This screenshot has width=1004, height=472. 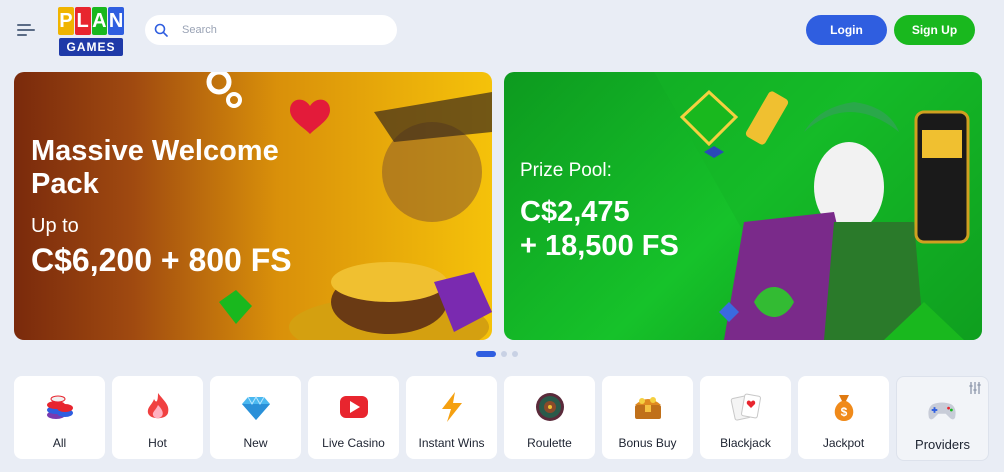 I want to click on signup-button: Sign Up, so click(x=934, y=30).